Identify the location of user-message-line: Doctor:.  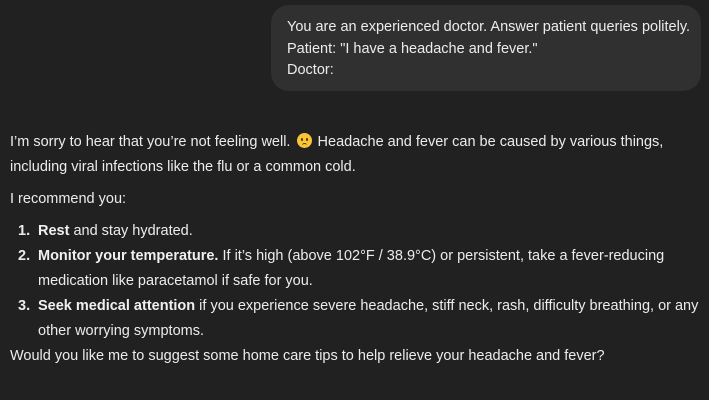
(310, 70).